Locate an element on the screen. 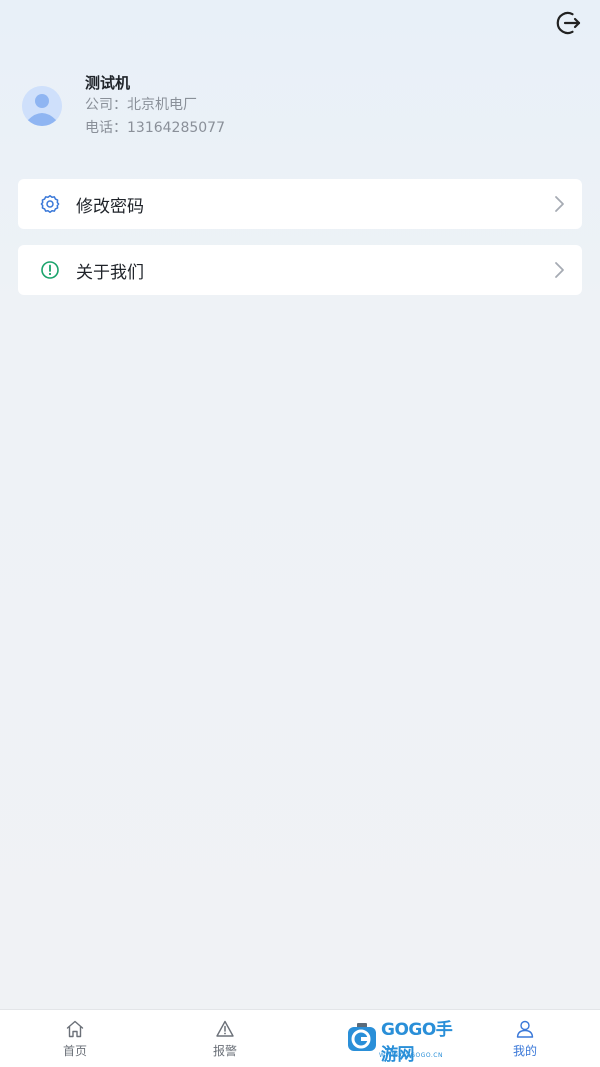  tab-mine: 我的 is located at coordinates (525, 1038).